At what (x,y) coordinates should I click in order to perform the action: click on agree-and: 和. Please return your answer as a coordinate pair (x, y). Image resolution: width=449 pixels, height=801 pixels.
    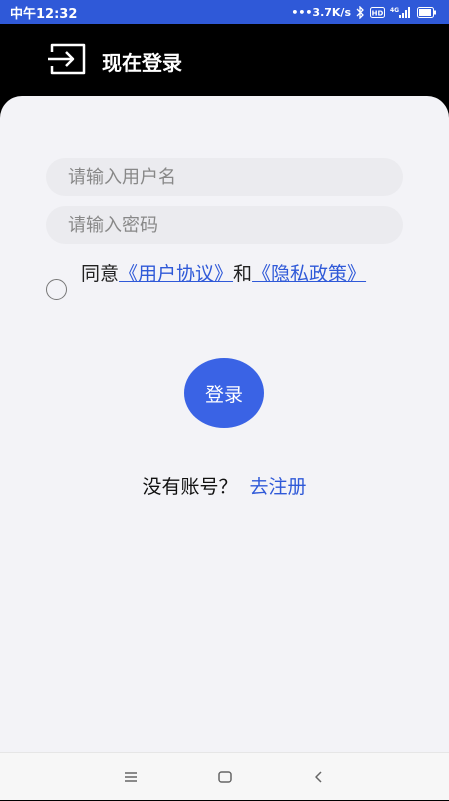
    Looking at the image, I should click on (243, 274).